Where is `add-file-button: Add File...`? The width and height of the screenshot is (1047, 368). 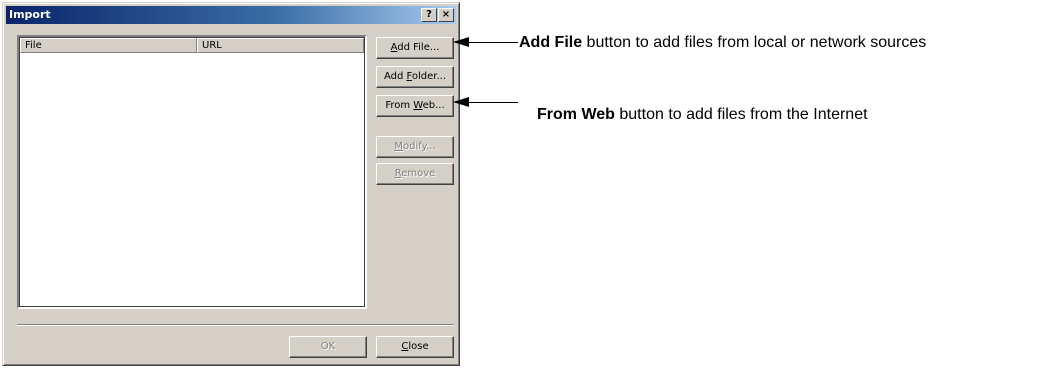 add-file-button: Add File... is located at coordinates (415, 48).